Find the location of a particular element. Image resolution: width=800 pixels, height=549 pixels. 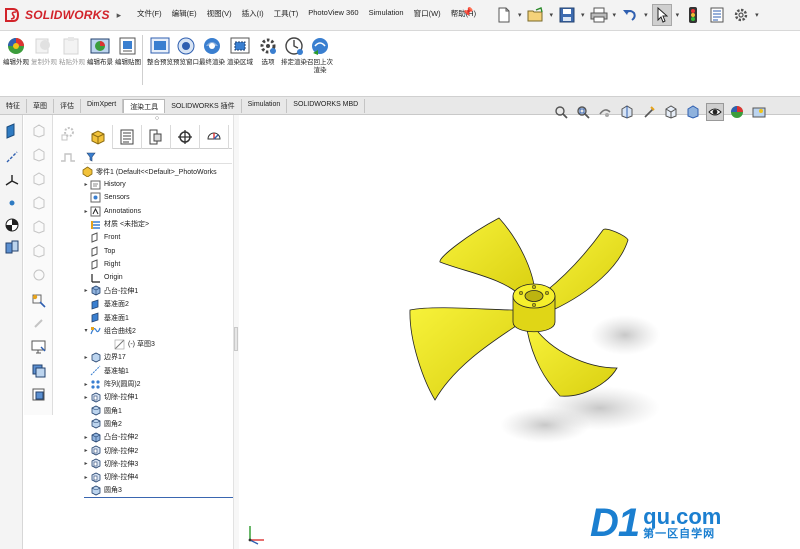

tab-display-manager is located at coordinates (214, 137).